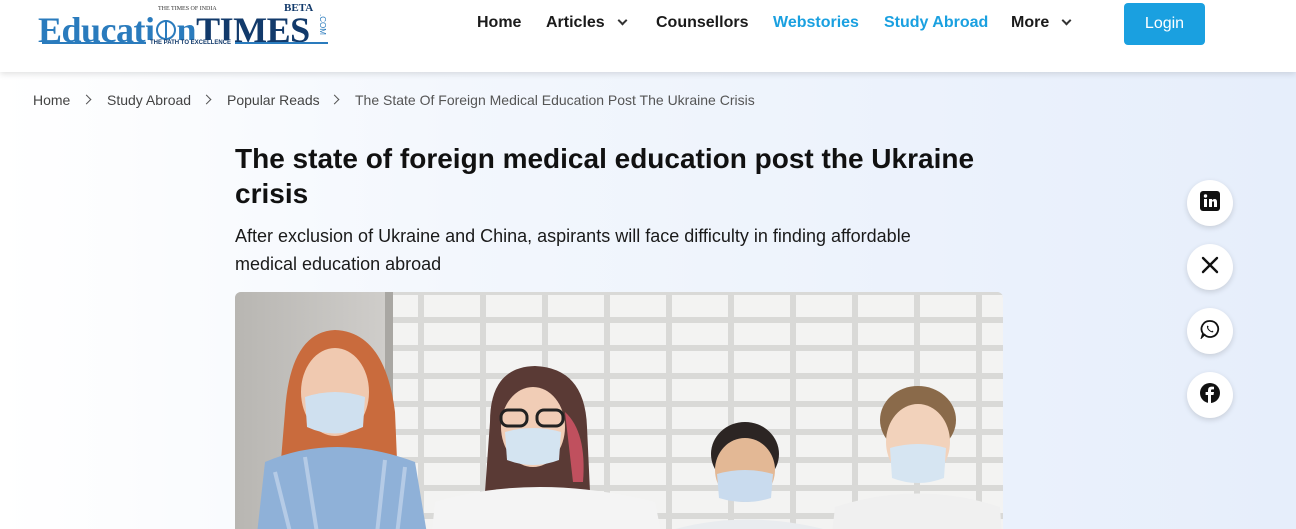 The height and width of the screenshot is (529, 1296). Describe the element at coordinates (1030, 22) in the screenshot. I see `nav-more-label: More` at that location.